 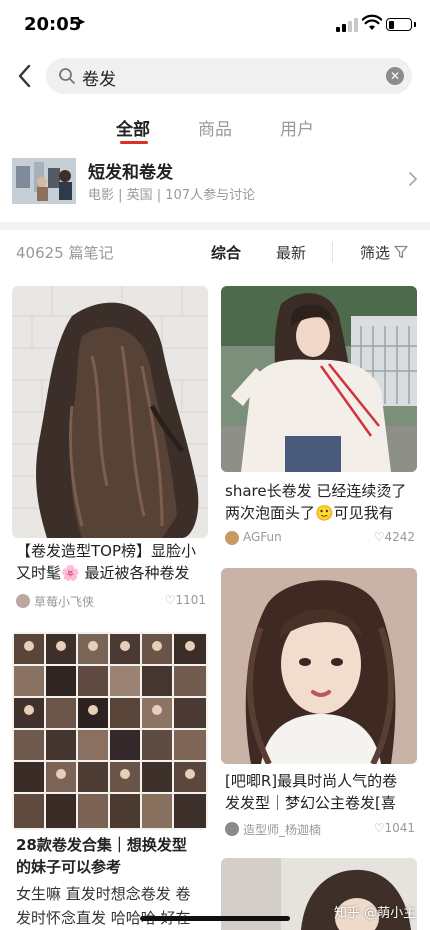 I want to click on status-bar: 20:05 ➤, so click(x=215, y=25).